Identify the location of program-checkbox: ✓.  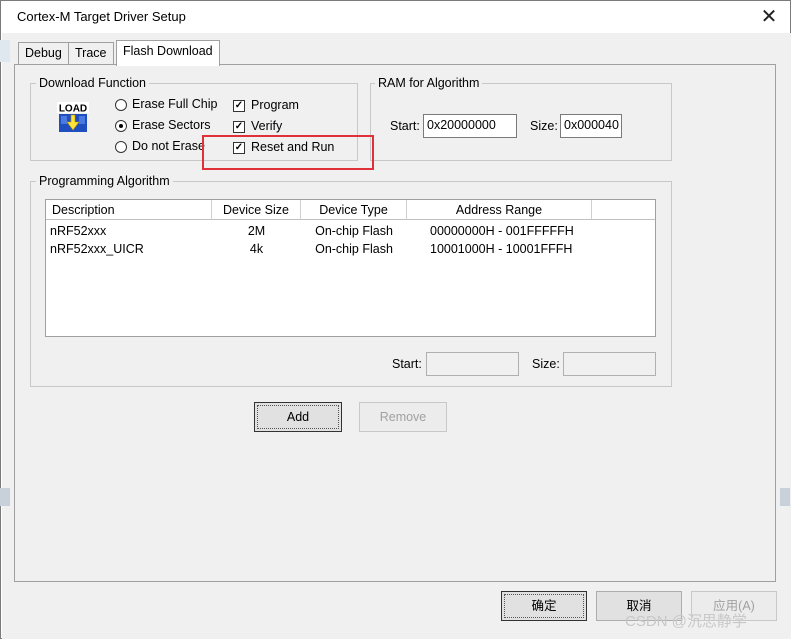
(239, 106).